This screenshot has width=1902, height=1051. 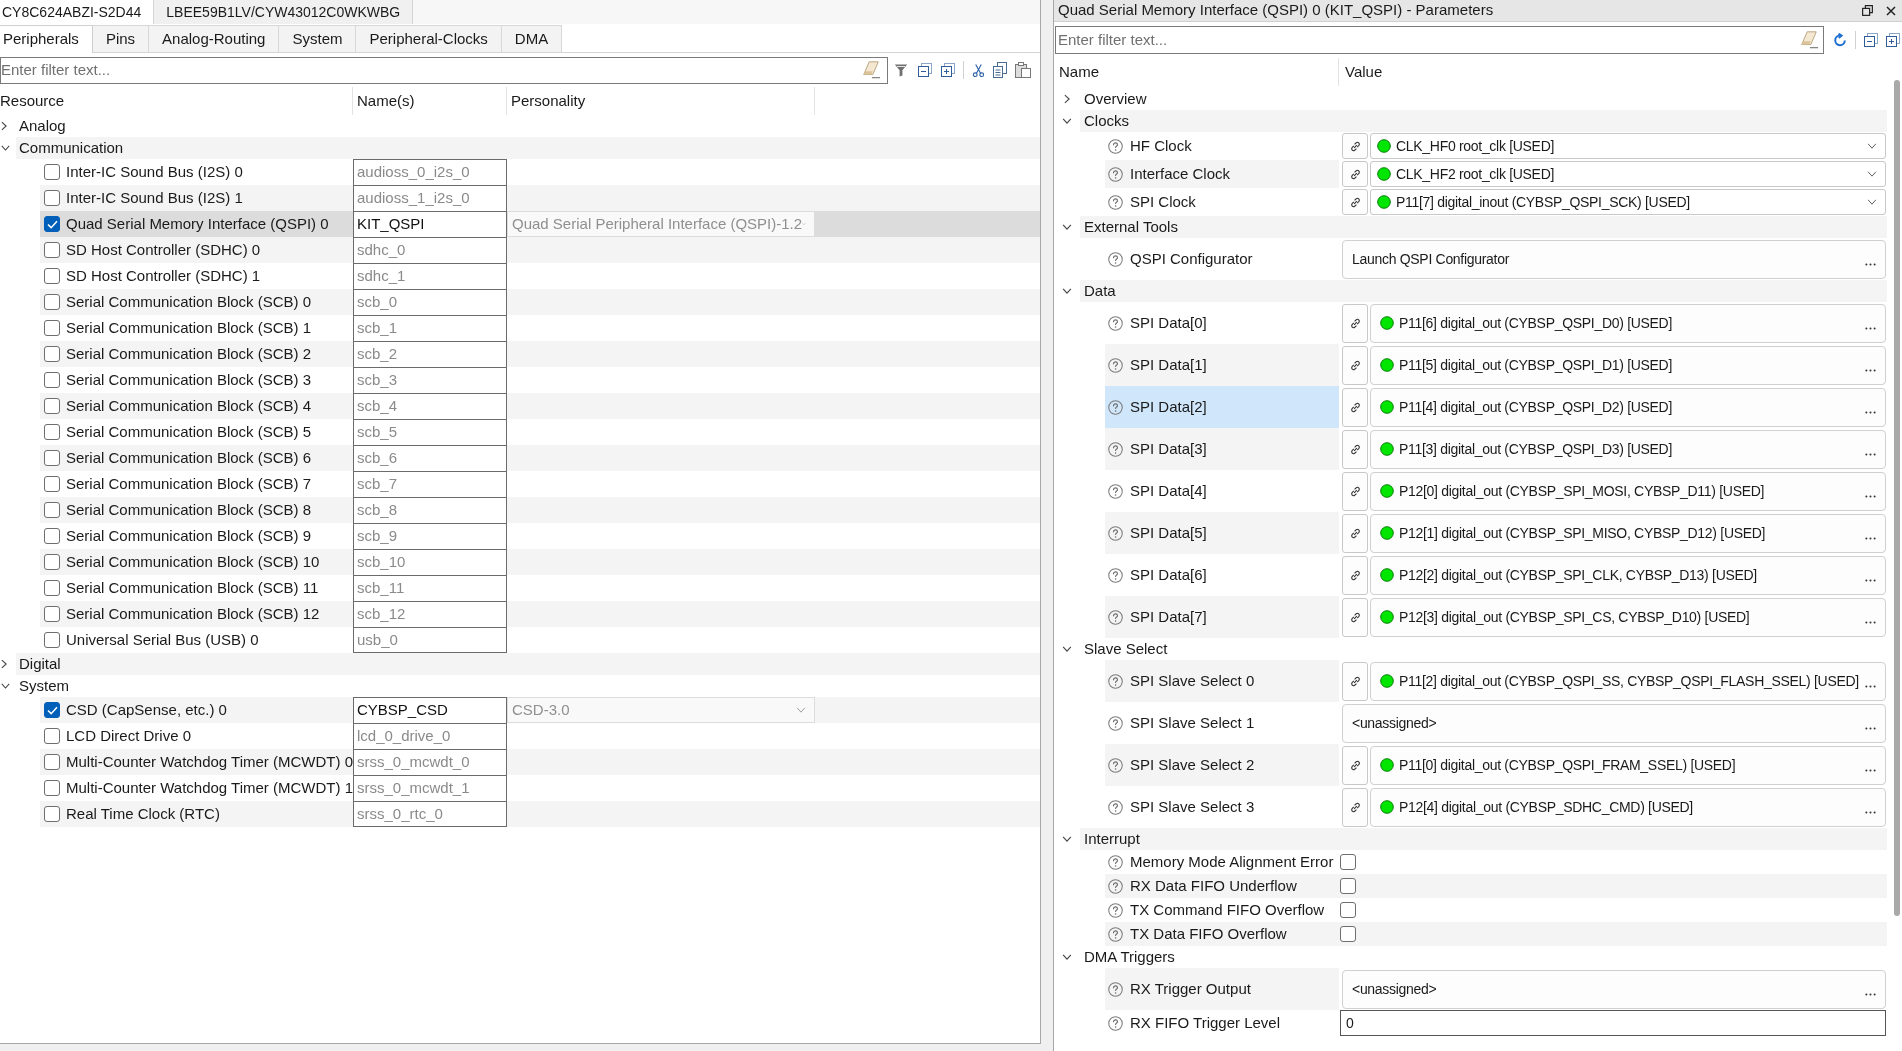 I want to click on paste-icon, so click(x=1023, y=70).